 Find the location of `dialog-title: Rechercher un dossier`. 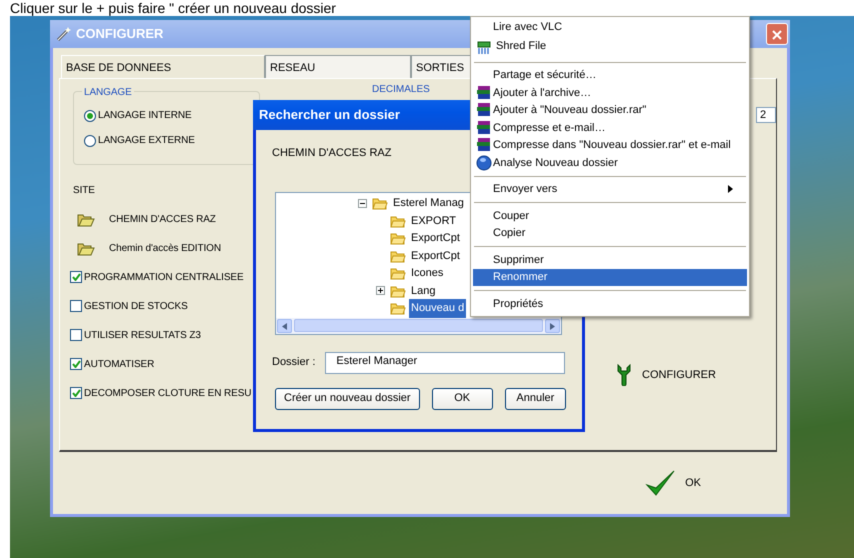

dialog-title: Rechercher un dossier is located at coordinates (329, 115).